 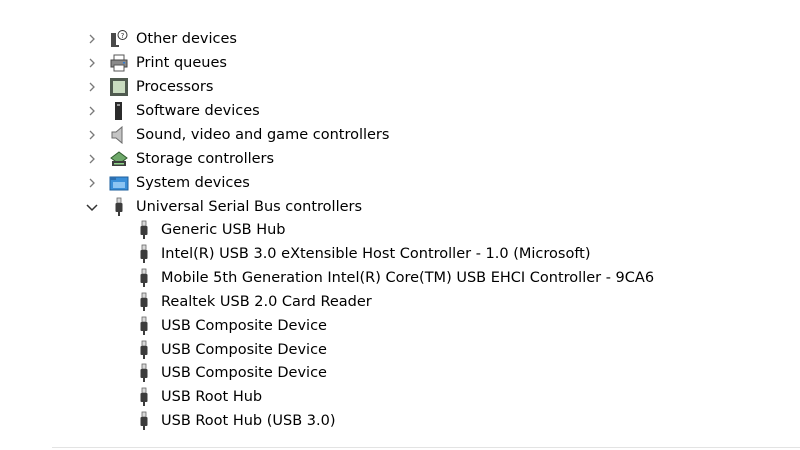 What do you see at coordinates (92, 207) in the screenshot?
I see `chevron-down-icon` at bounding box center [92, 207].